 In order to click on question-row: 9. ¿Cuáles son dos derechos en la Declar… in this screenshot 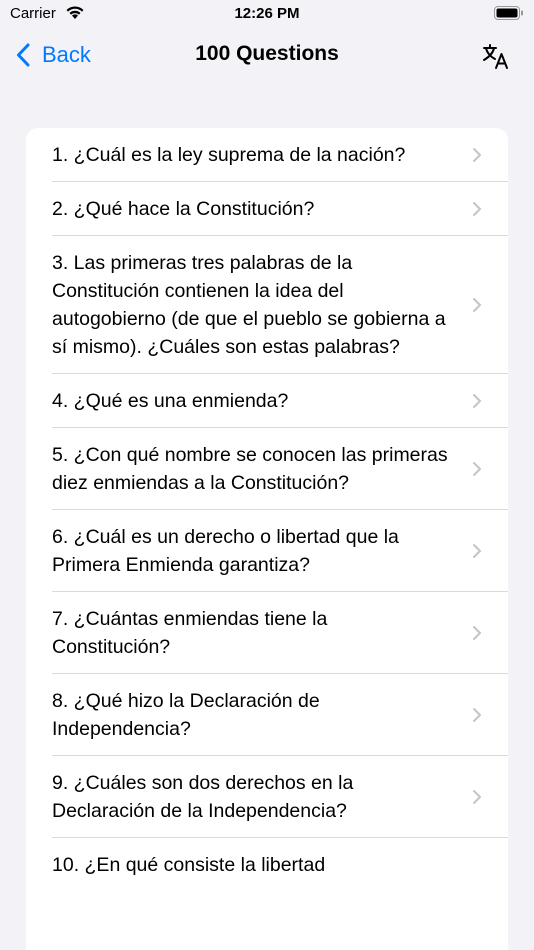, I will do `click(267, 797)`.